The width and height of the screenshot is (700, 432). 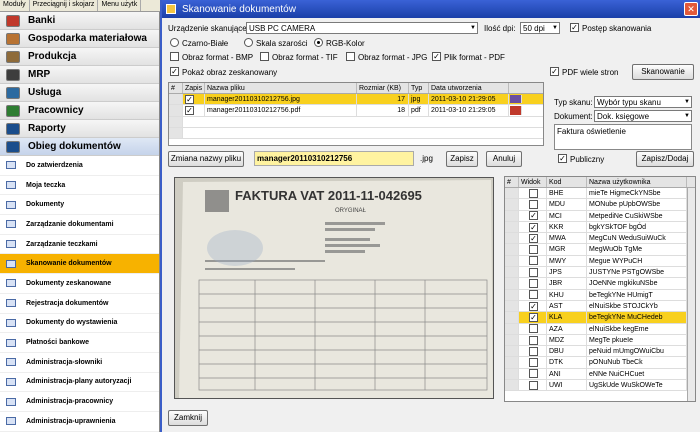 I want to click on user-row: MGR MegWuOb TgMe, so click(x=600, y=250).